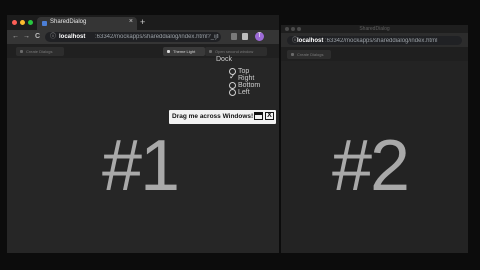 The width and height of the screenshot is (480, 270). I want to click on window-2-titlebar: SharedDialog, so click(374, 29).